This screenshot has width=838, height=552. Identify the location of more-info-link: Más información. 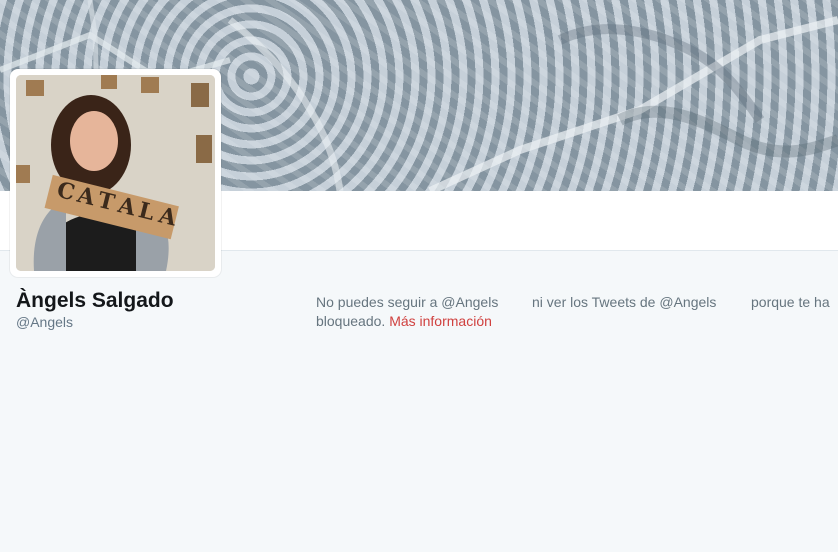
(440, 321).